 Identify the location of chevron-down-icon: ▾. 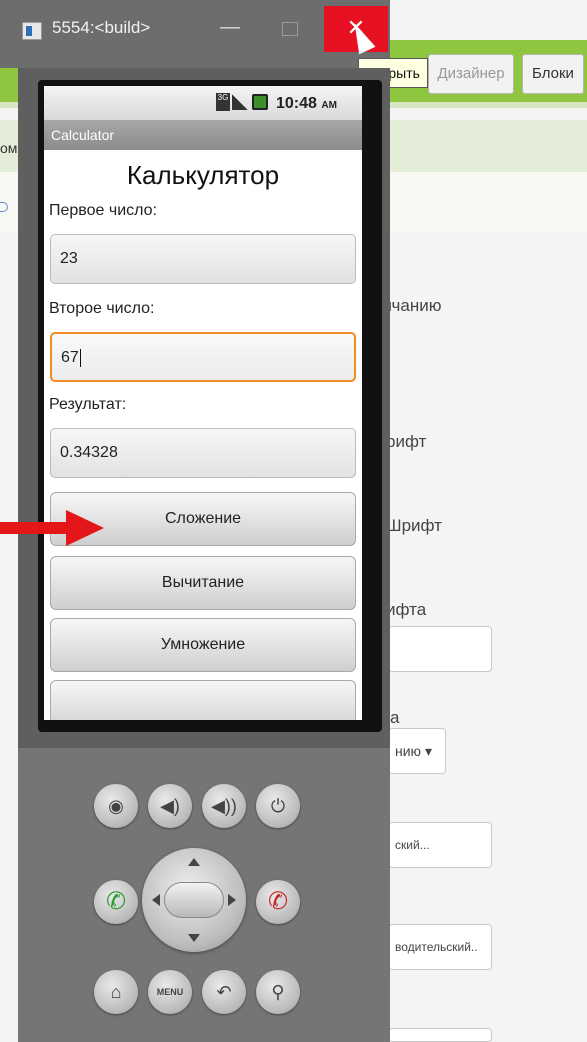
(428, 751).